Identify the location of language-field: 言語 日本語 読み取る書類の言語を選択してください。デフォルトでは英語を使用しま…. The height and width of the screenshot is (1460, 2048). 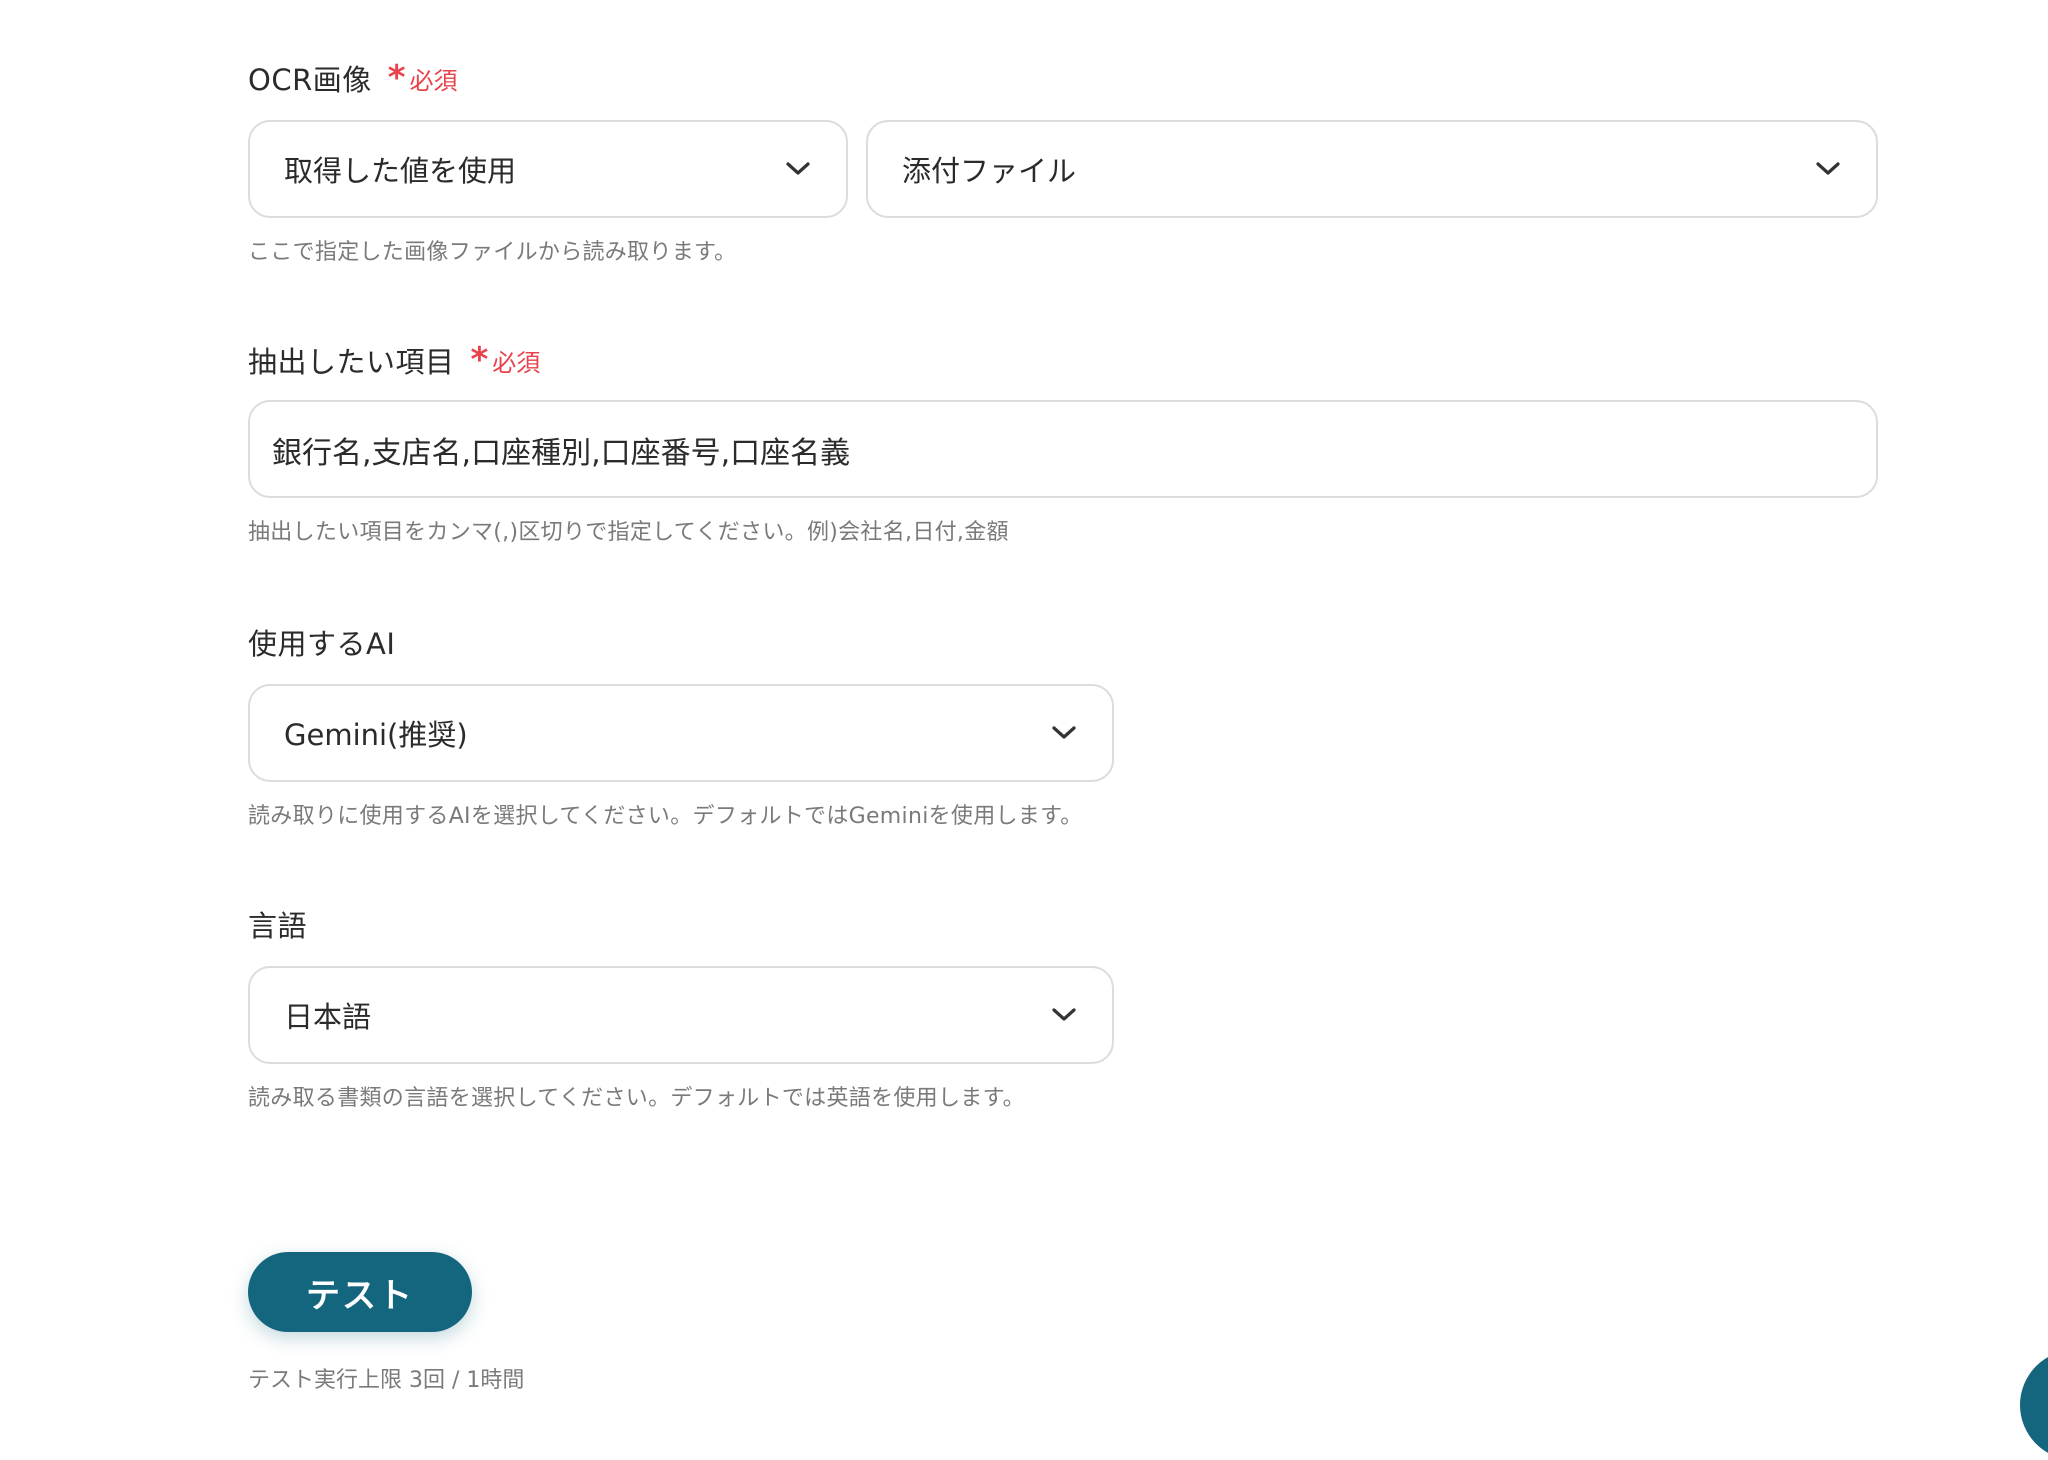
(681, 1008).